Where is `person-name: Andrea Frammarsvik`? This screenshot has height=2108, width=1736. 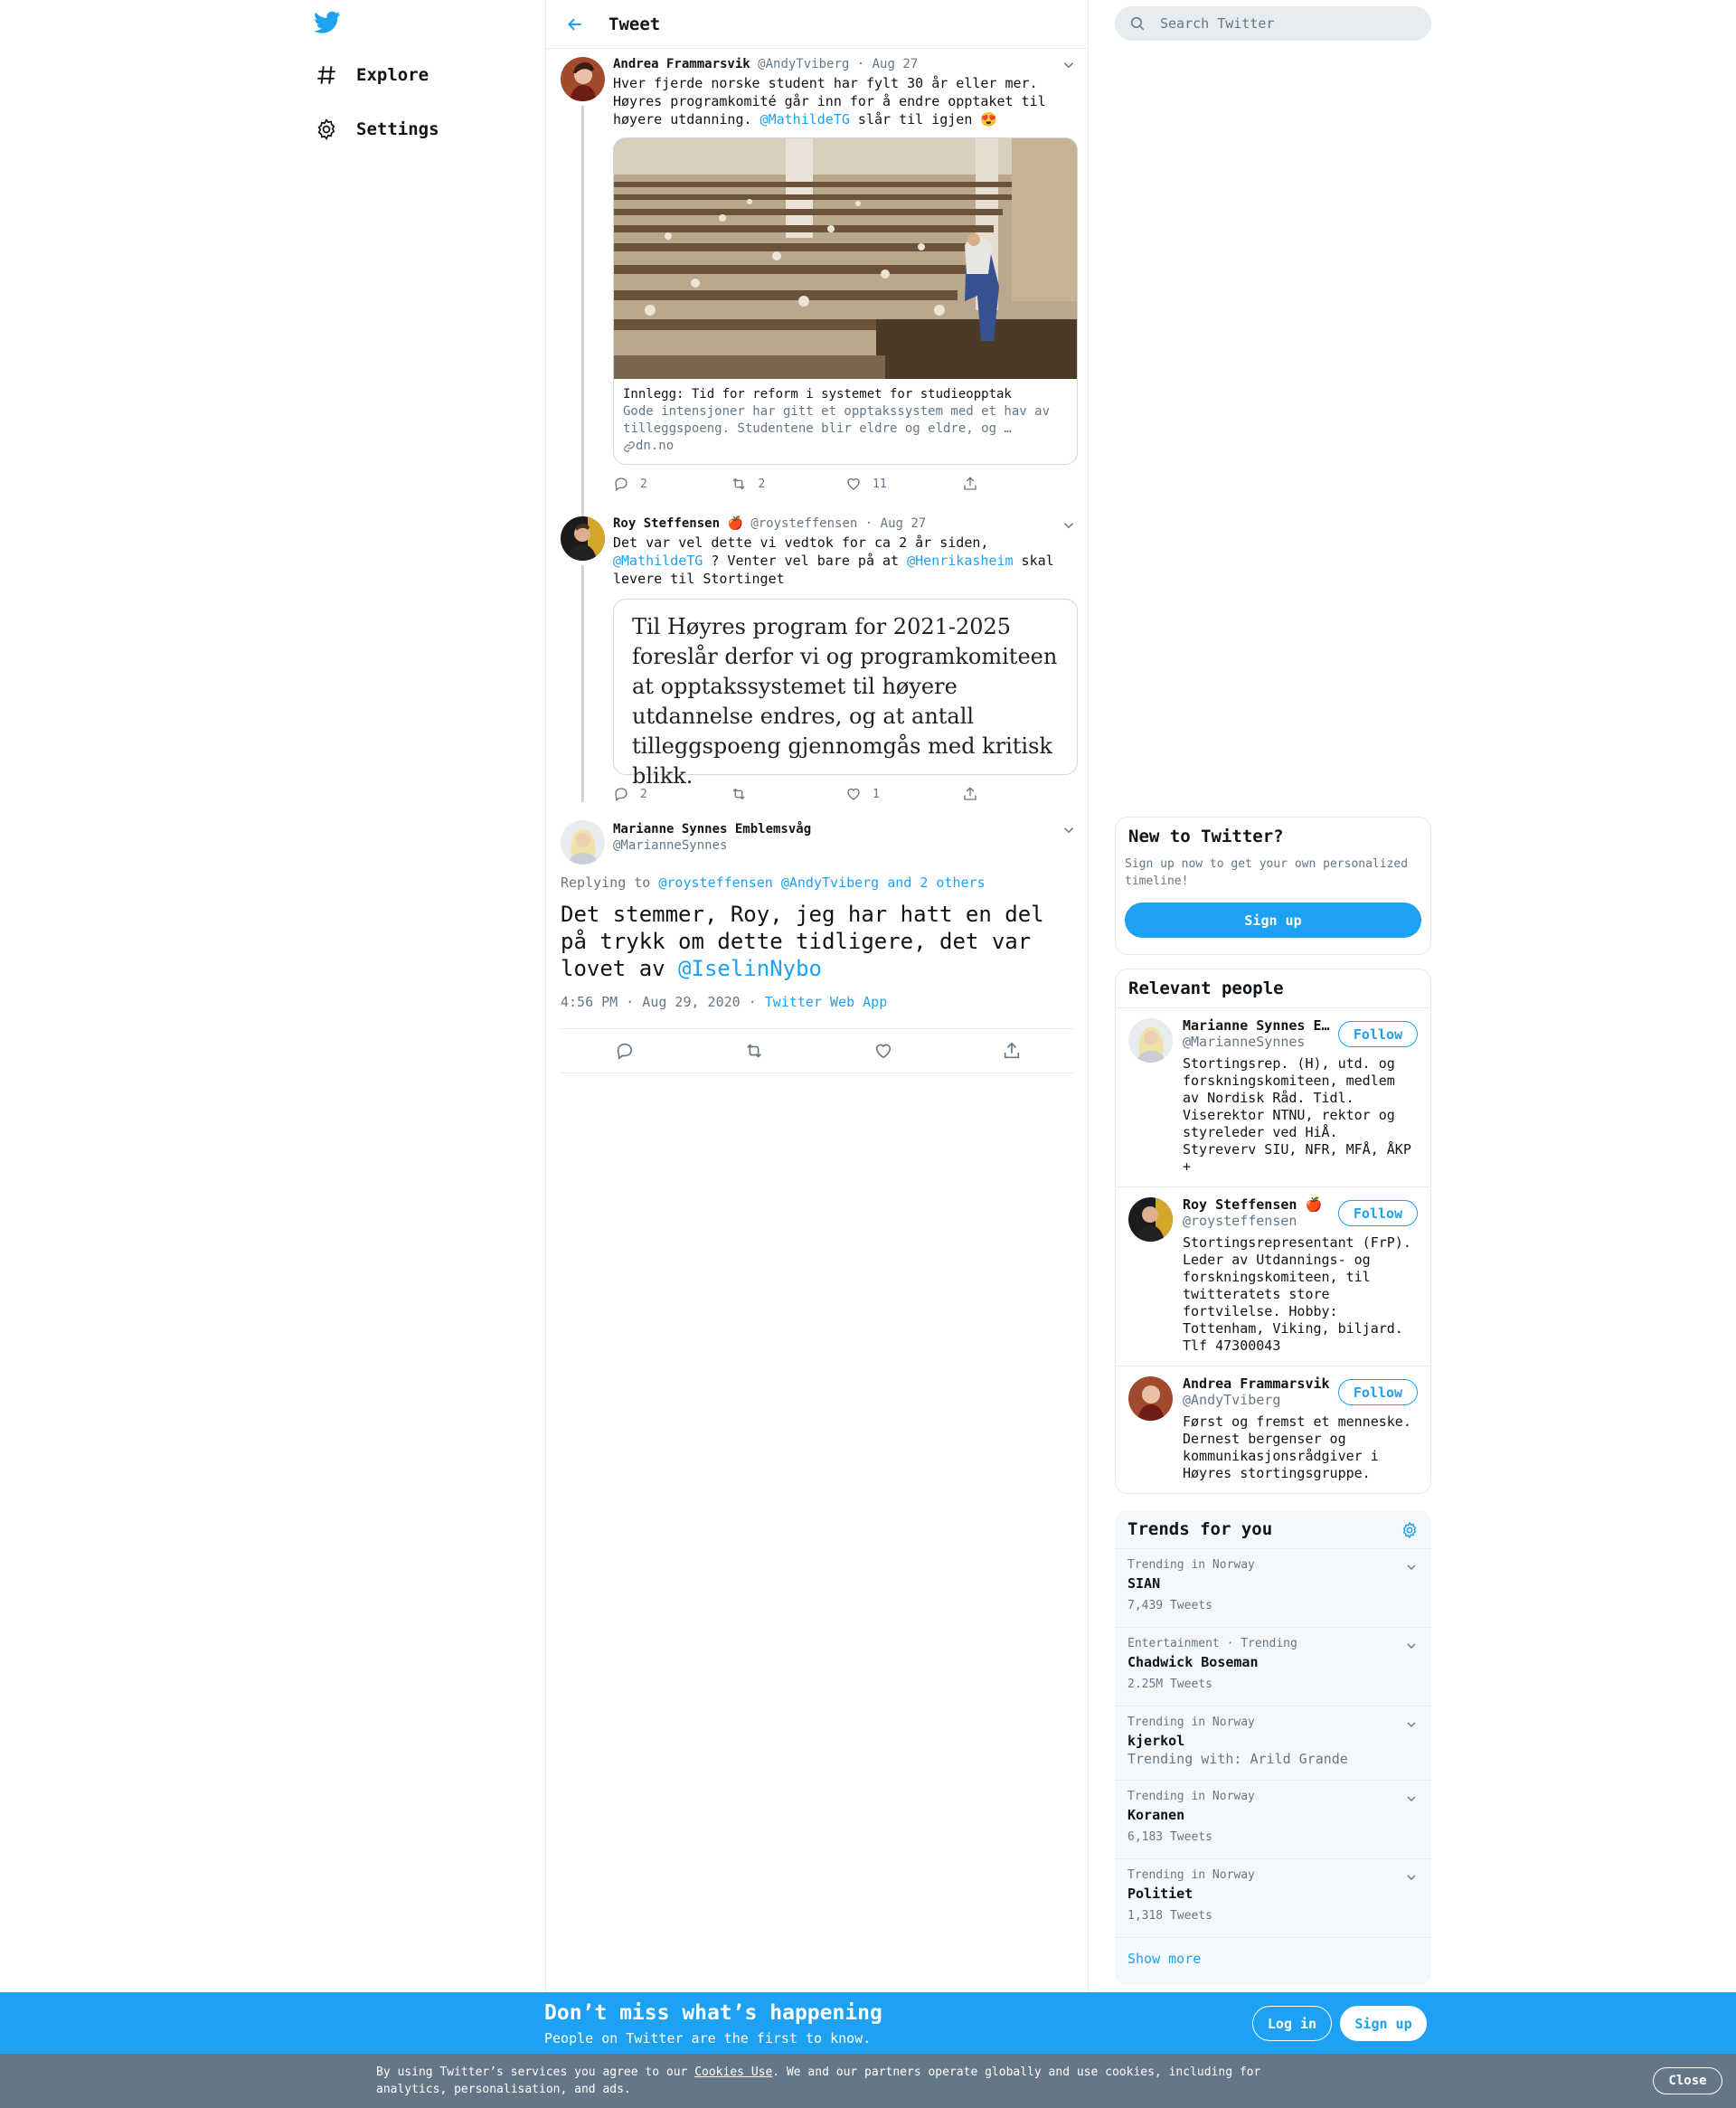 person-name: Andrea Frammarsvik is located at coordinates (1260, 1383).